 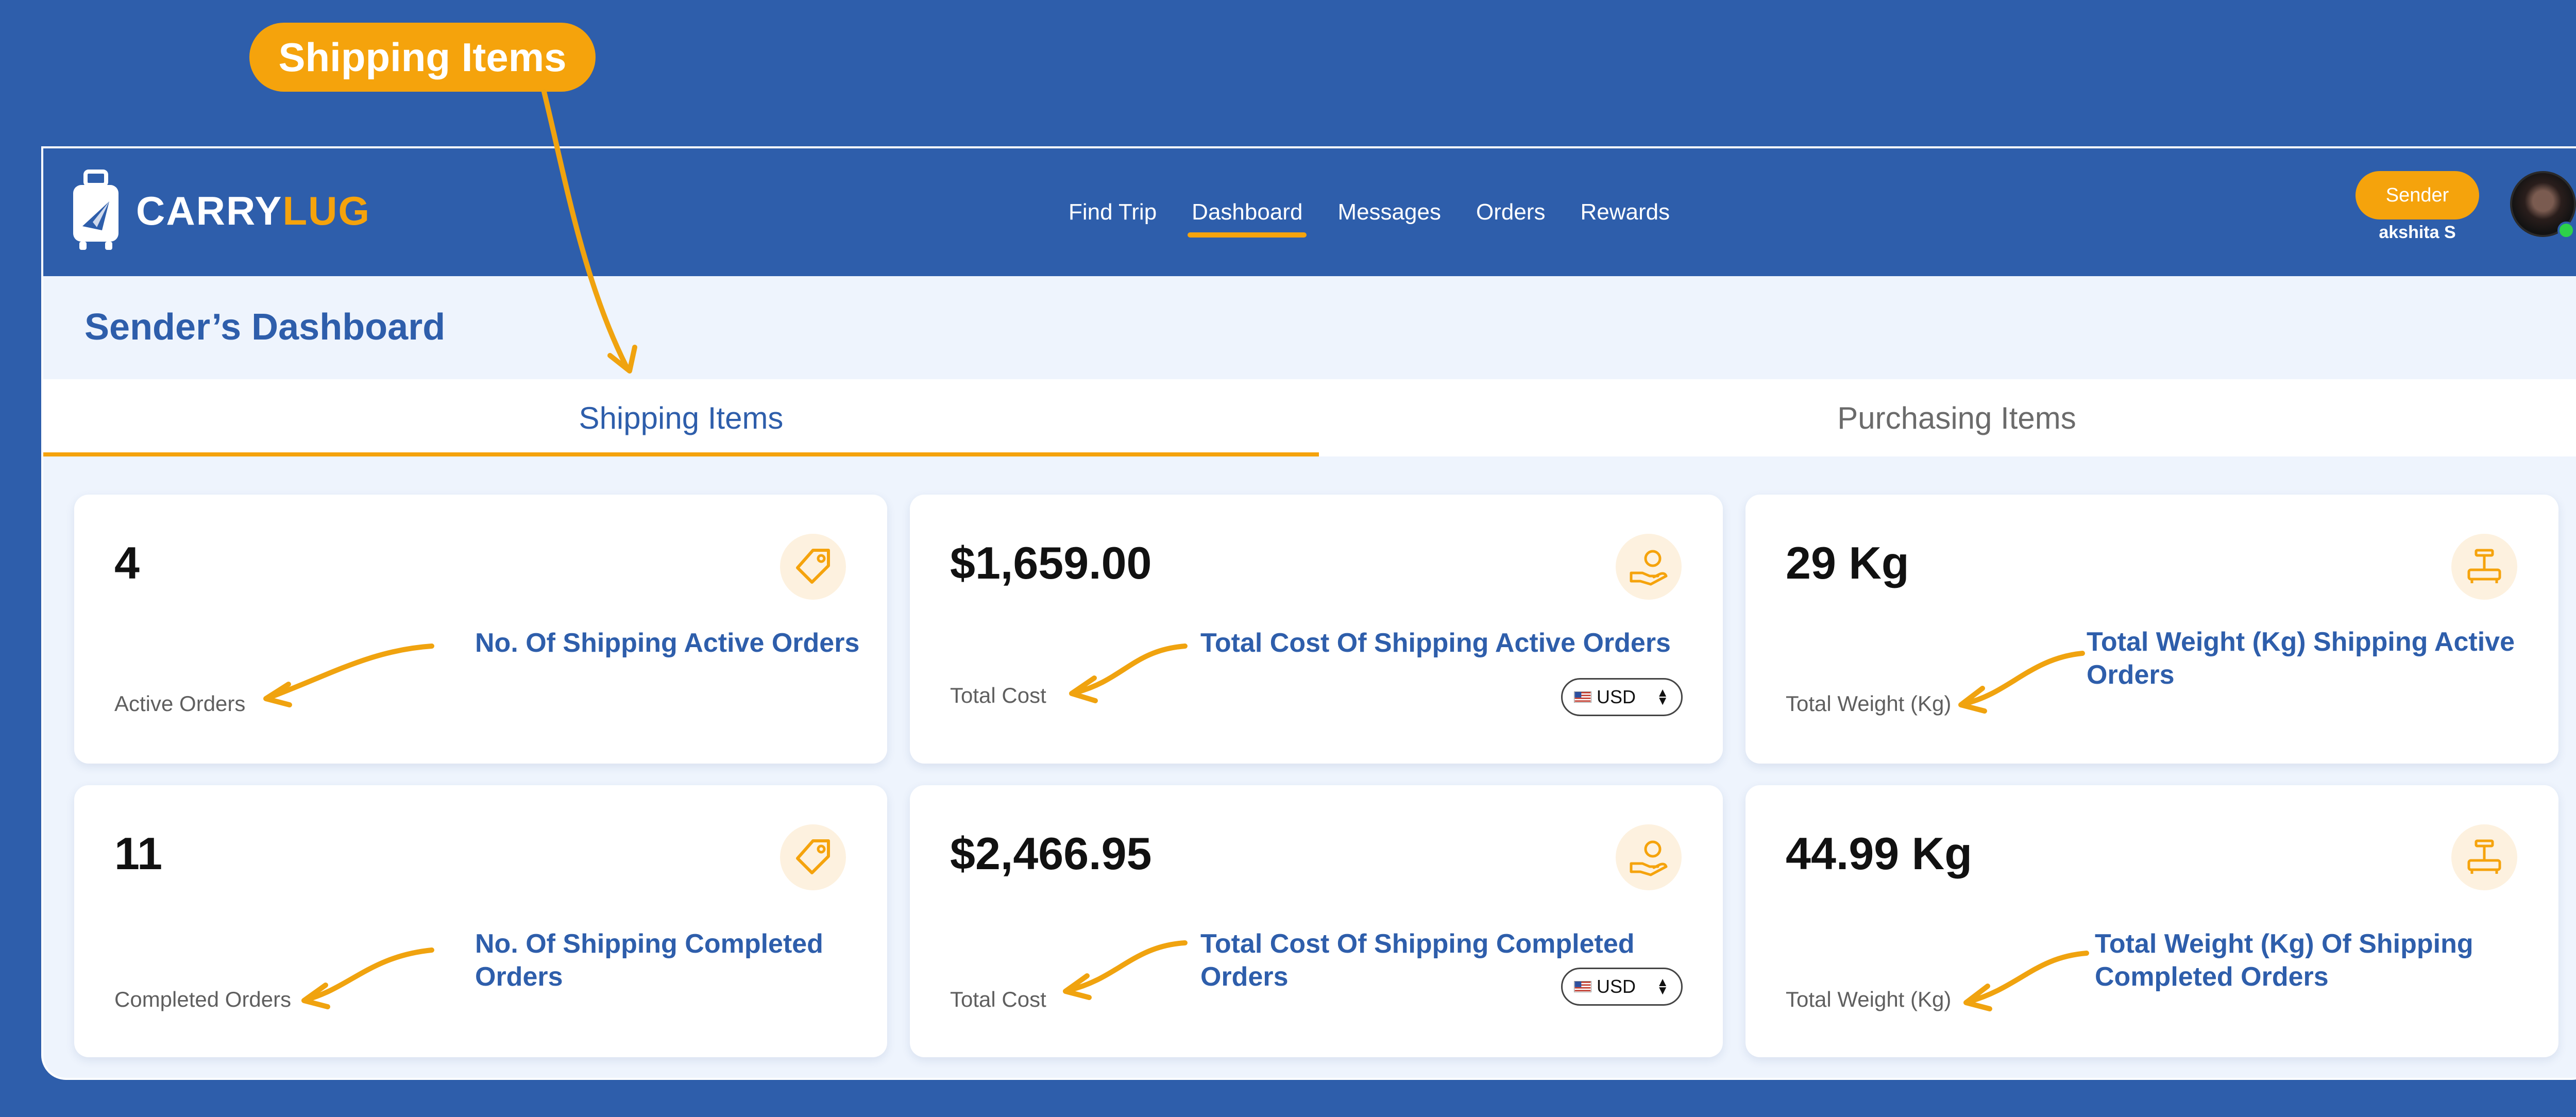 What do you see at coordinates (326, 211) in the screenshot?
I see `brand-name-part2: LUG` at bounding box center [326, 211].